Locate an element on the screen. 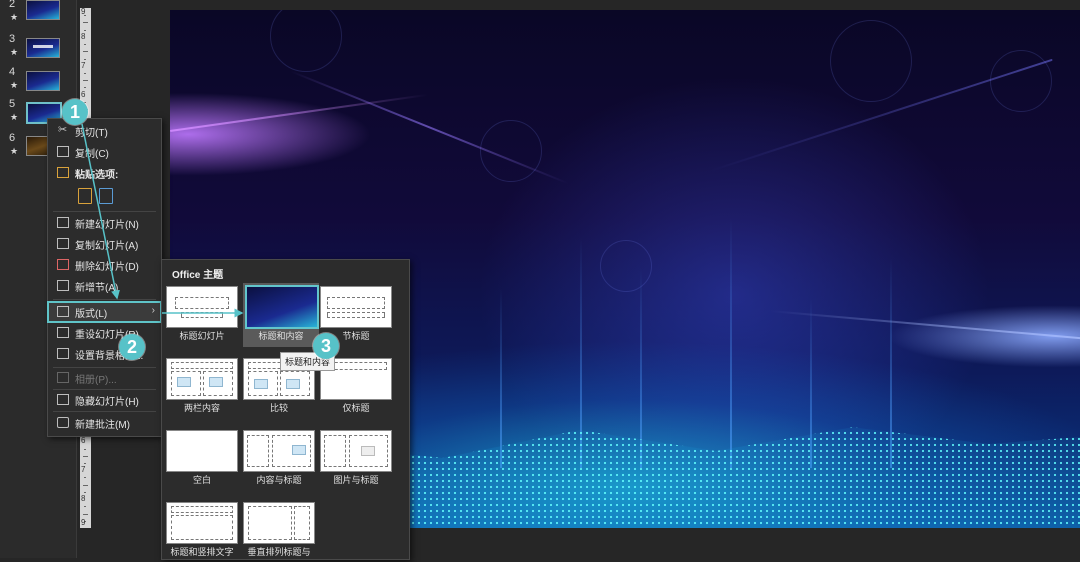  layout-picture-with-caption: 图片与标题 is located at coordinates (356, 460).